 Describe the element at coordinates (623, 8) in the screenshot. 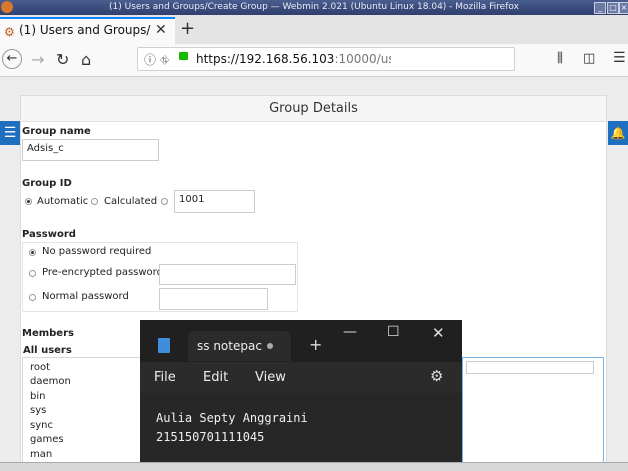

I see `close-window-button: ×` at that location.